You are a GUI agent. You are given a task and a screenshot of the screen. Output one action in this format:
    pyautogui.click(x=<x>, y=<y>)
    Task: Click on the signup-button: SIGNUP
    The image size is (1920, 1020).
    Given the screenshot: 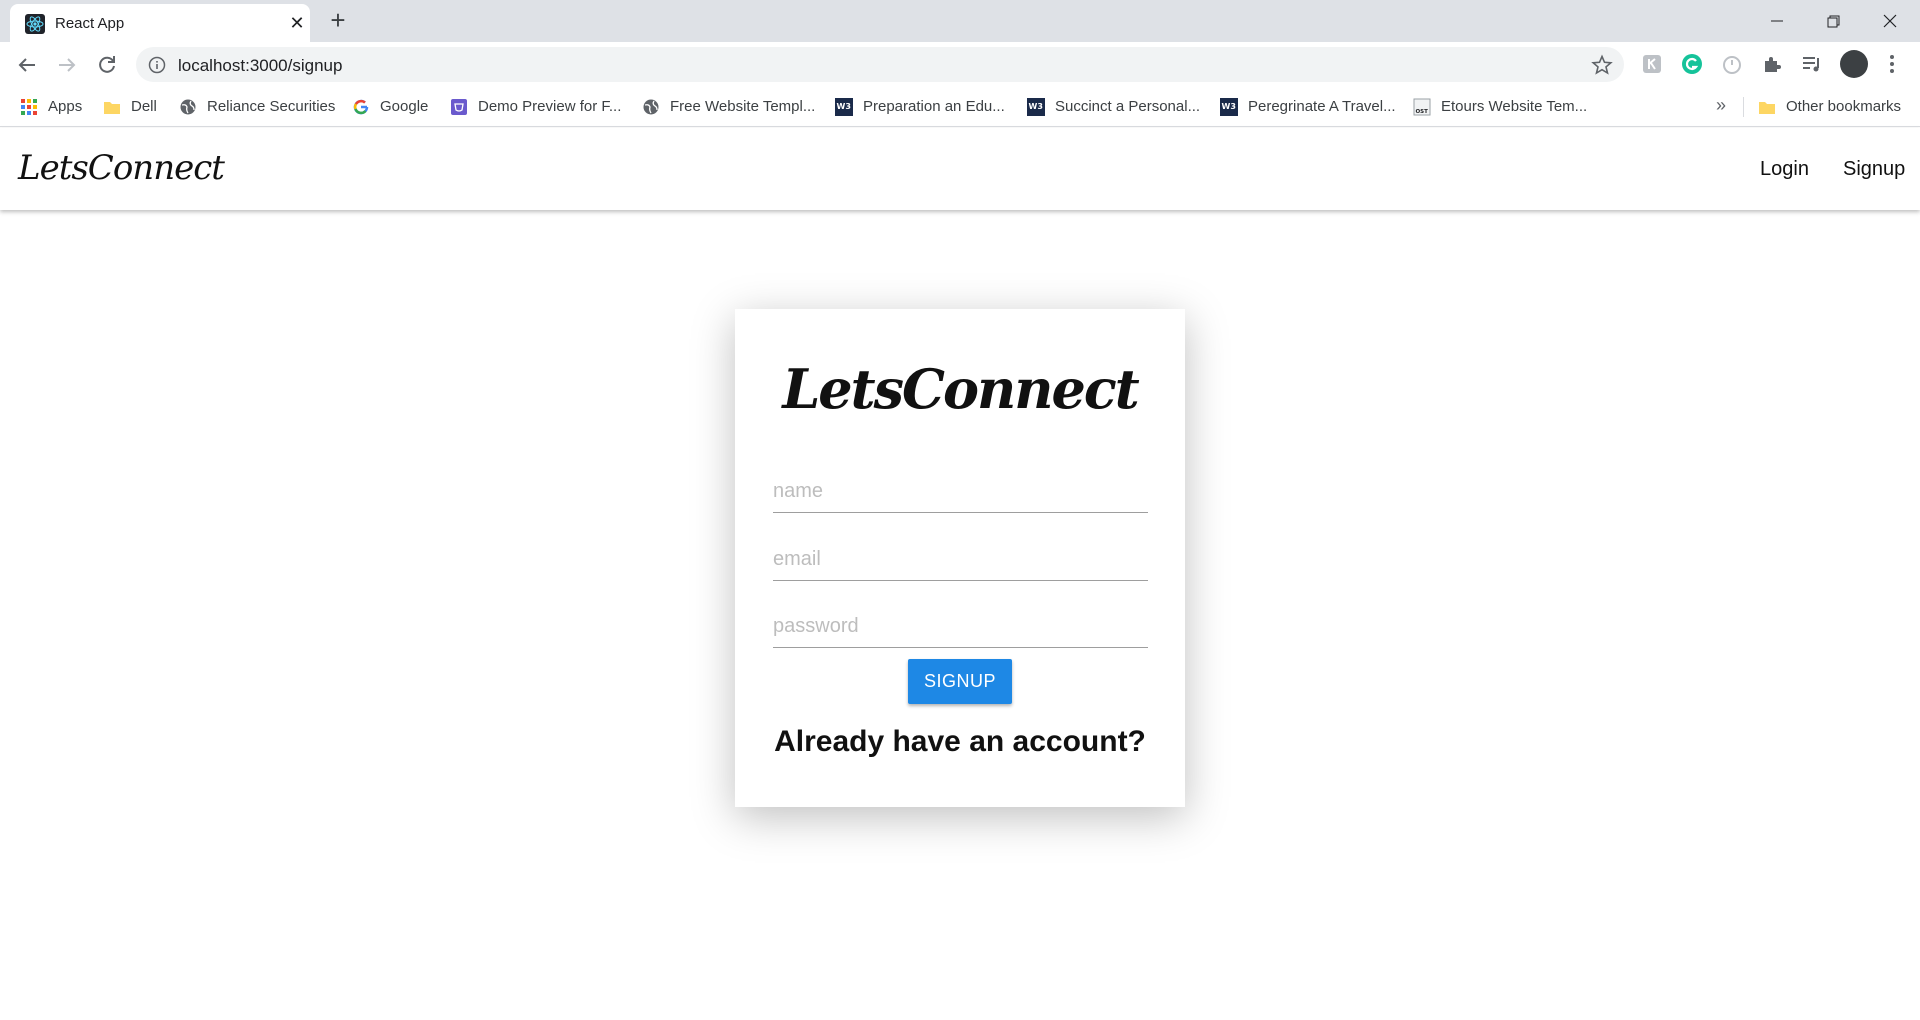 What is the action you would take?
    pyautogui.click(x=960, y=681)
    